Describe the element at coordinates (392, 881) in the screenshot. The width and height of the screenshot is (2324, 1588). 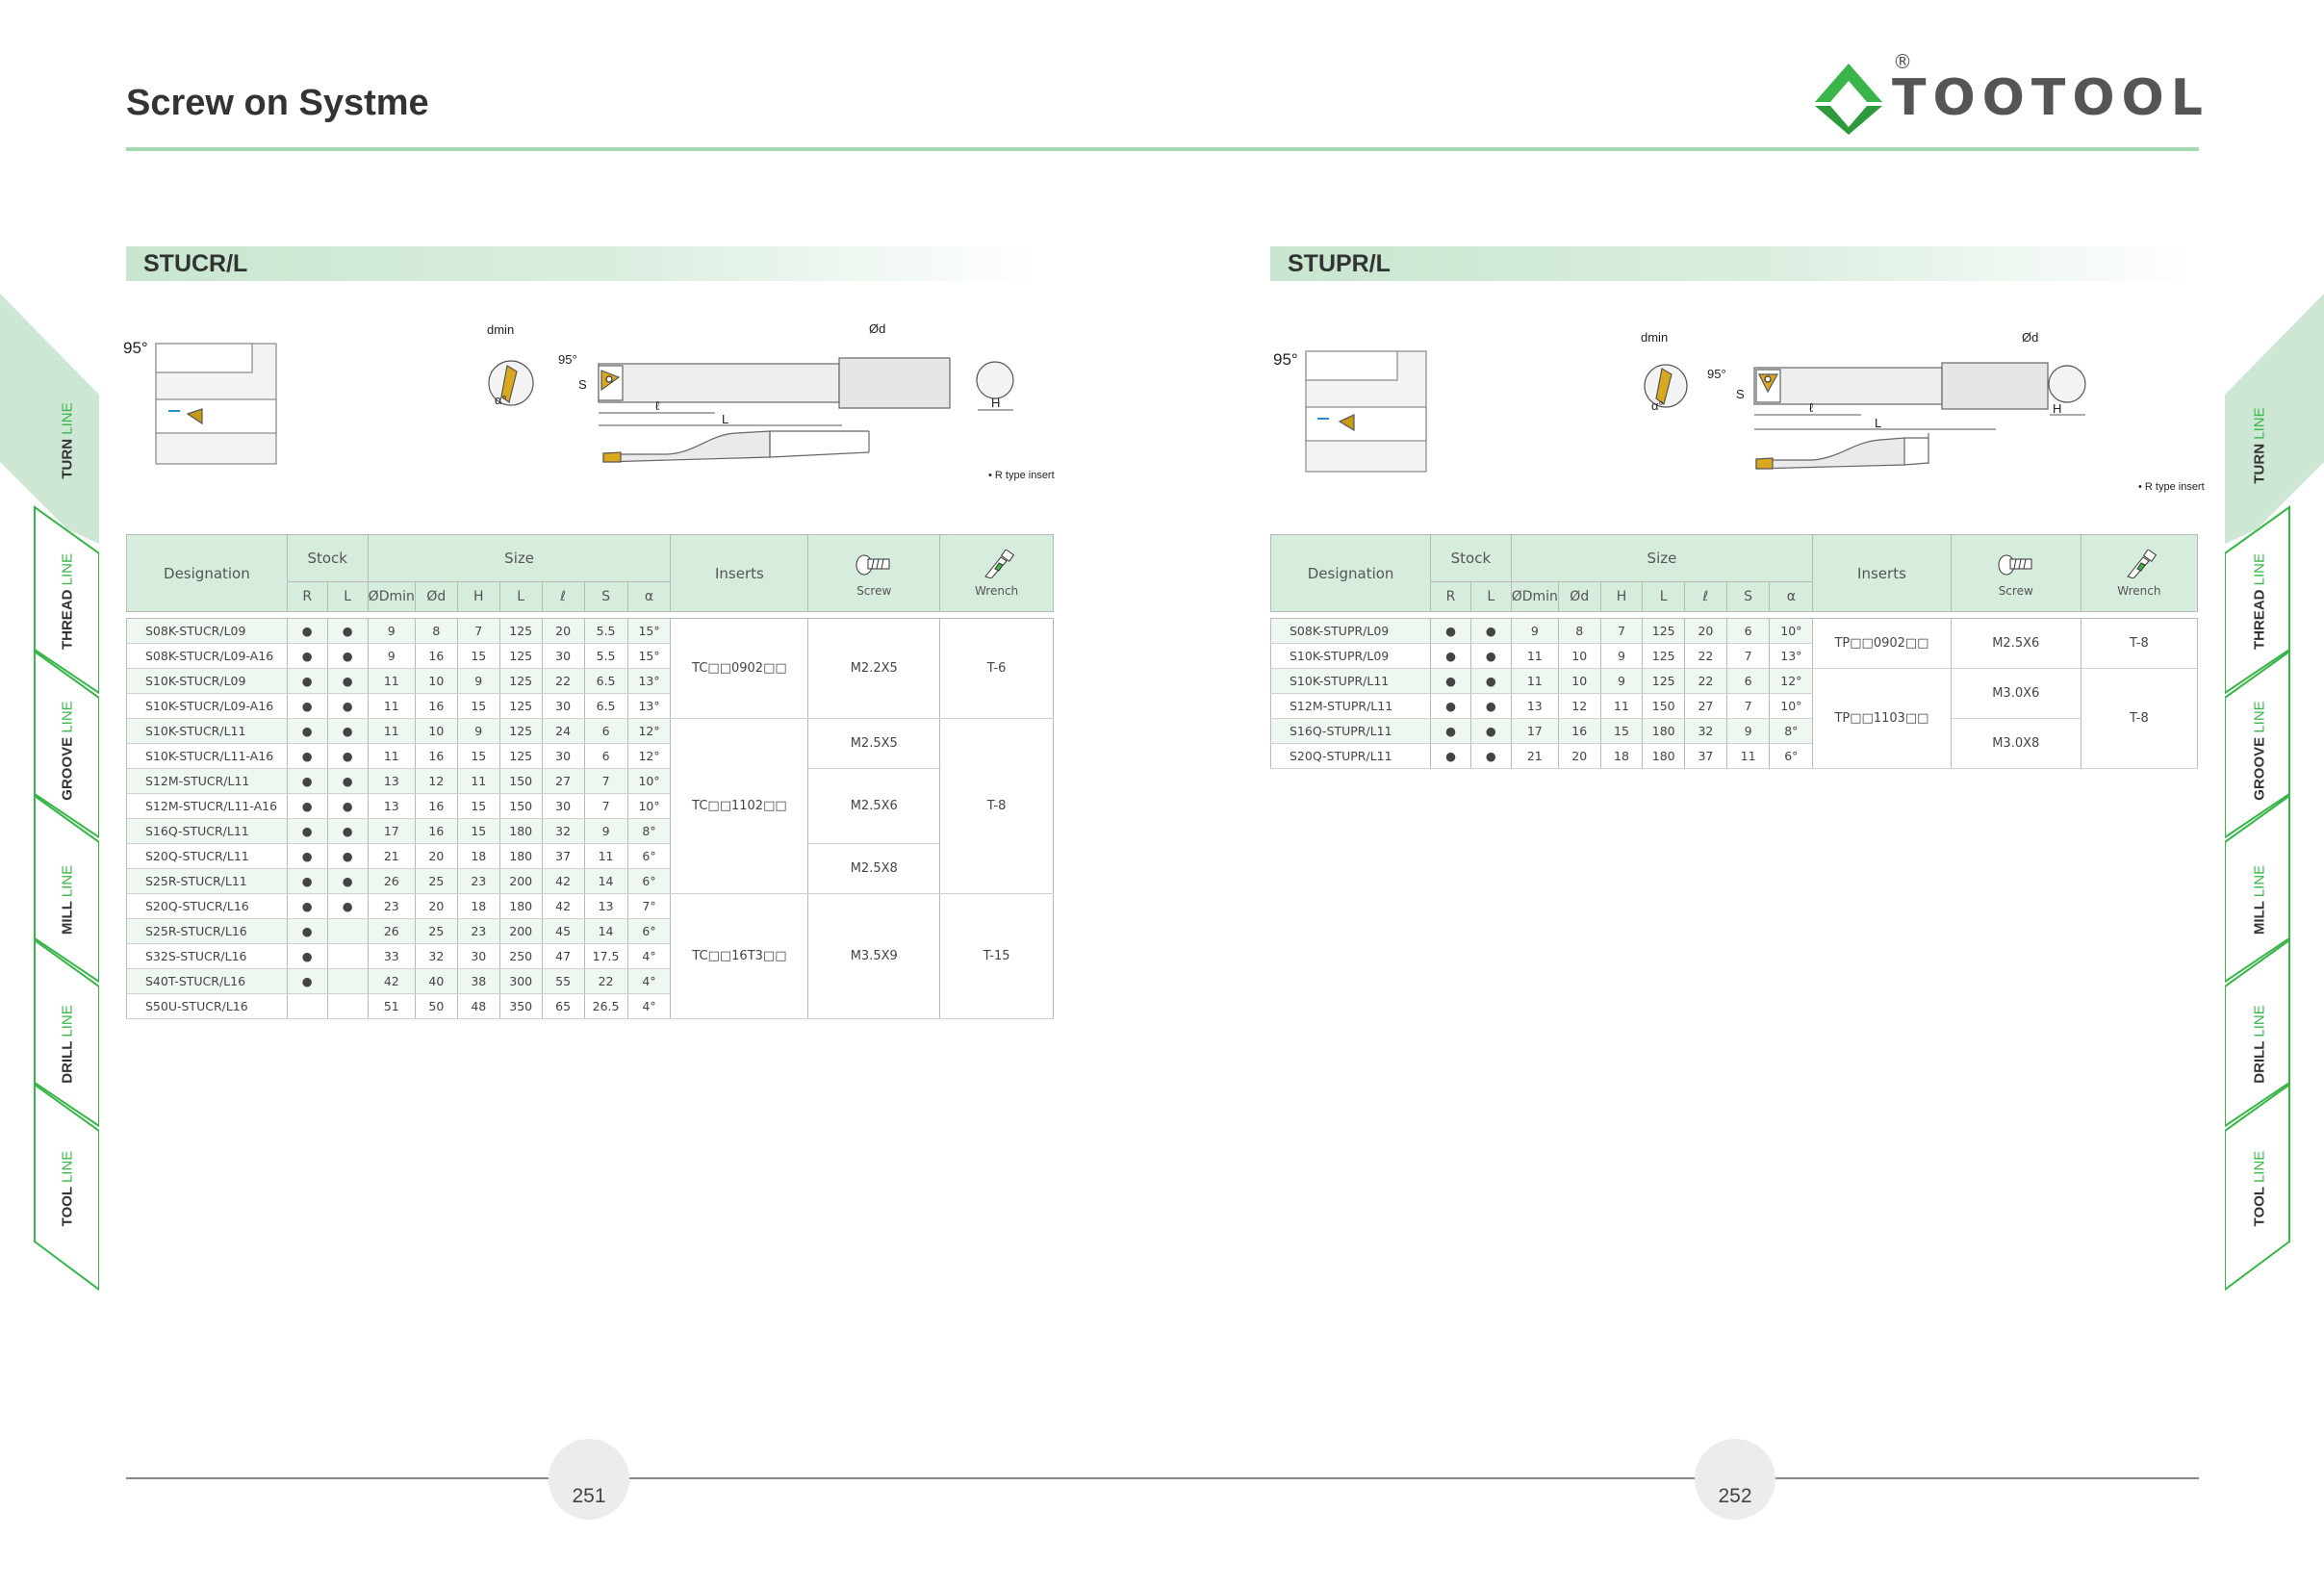
I see `size-dmin-cell: 26` at that location.